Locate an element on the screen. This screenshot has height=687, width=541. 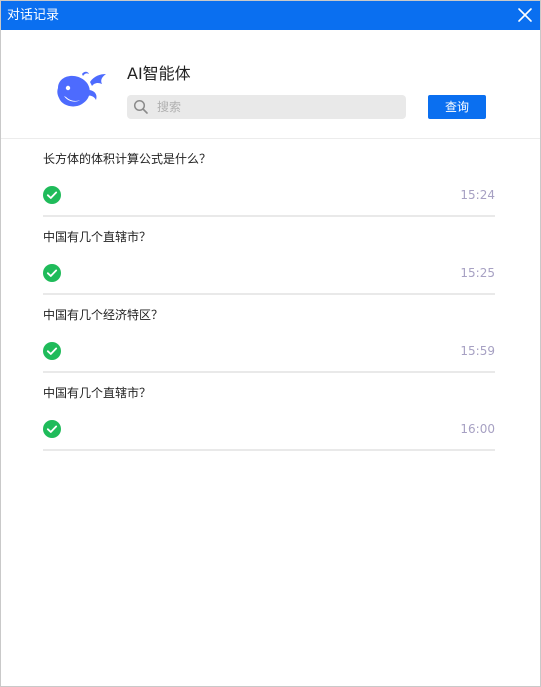
whale-logo-icon is located at coordinates (81, 89).